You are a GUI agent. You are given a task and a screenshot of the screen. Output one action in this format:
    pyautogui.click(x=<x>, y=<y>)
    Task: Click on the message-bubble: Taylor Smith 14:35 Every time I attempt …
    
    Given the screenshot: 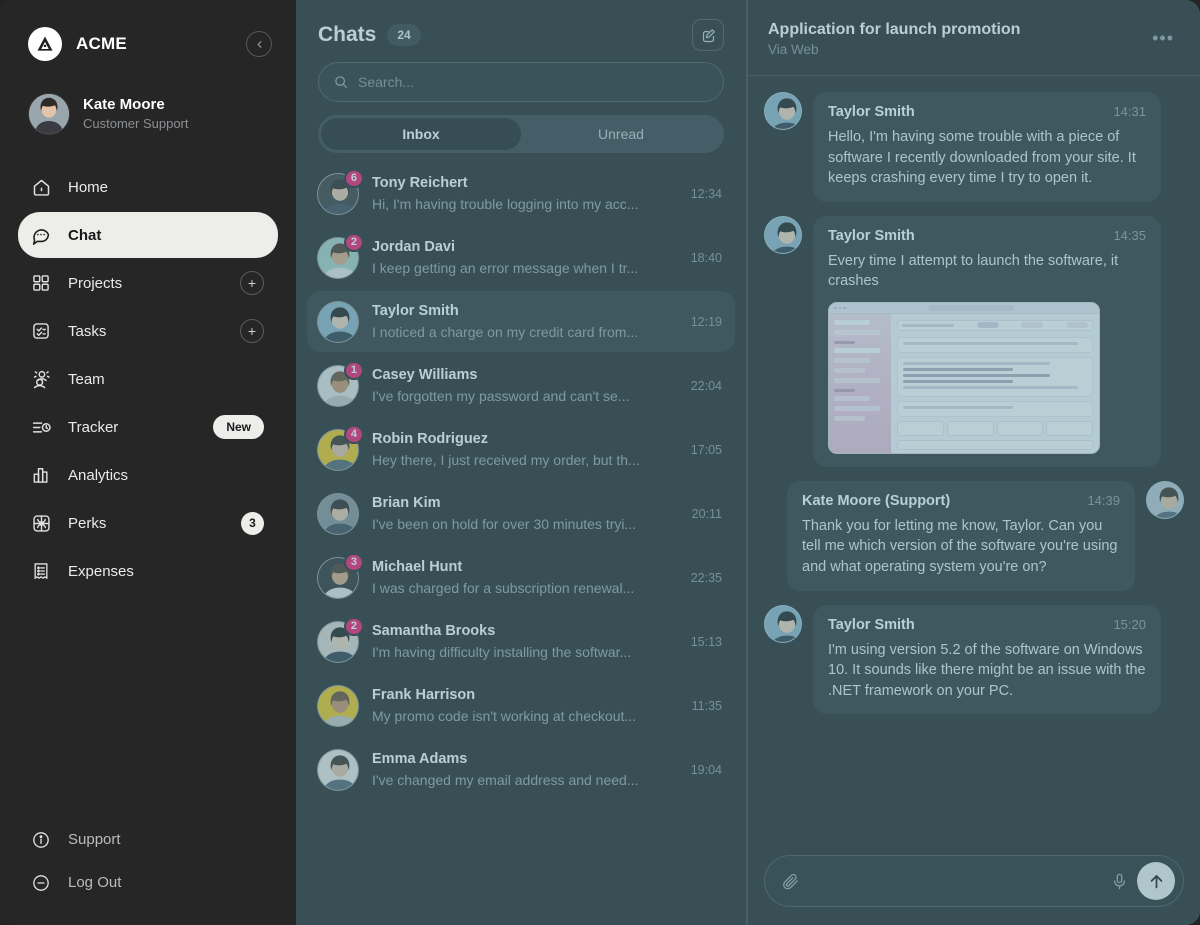 What is the action you would take?
    pyautogui.click(x=987, y=341)
    